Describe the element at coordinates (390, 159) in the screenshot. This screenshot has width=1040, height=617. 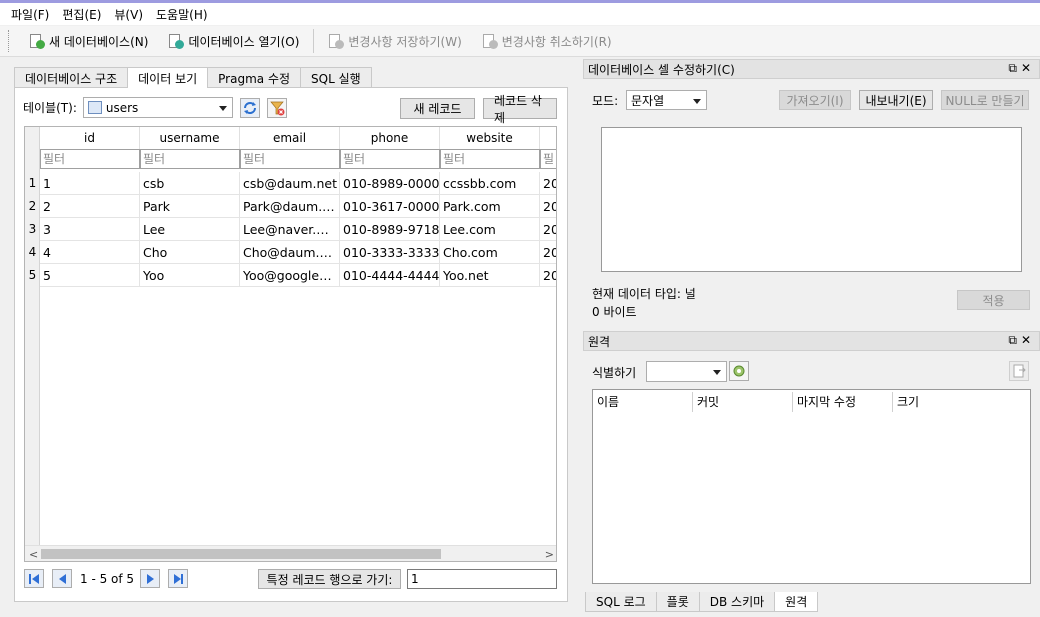
I see `filter-input-phone: 필터` at that location.